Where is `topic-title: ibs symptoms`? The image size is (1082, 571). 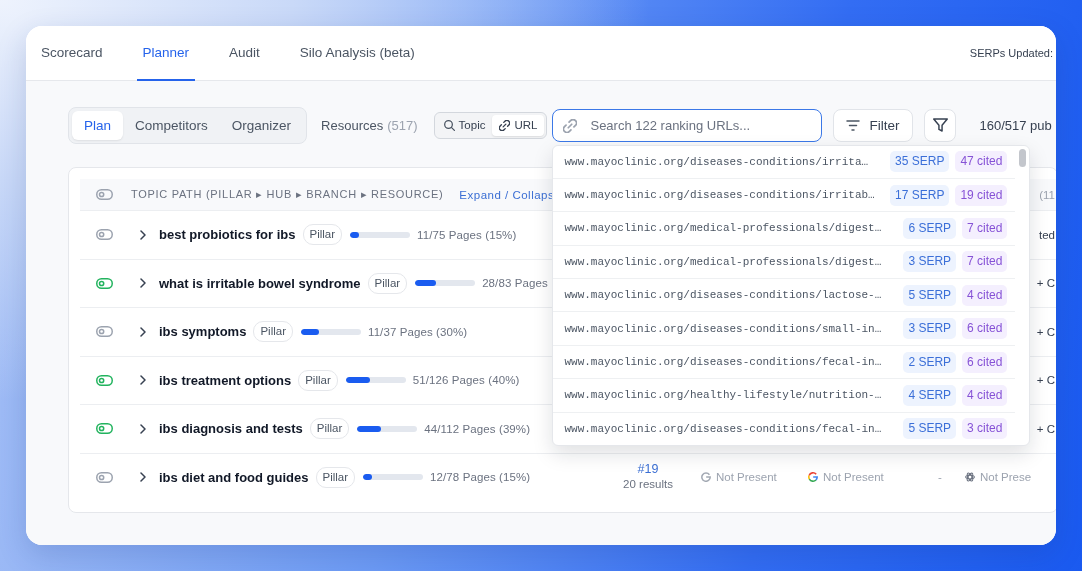
topic-title: ibs symptoms is located at coordinates (203, 332).